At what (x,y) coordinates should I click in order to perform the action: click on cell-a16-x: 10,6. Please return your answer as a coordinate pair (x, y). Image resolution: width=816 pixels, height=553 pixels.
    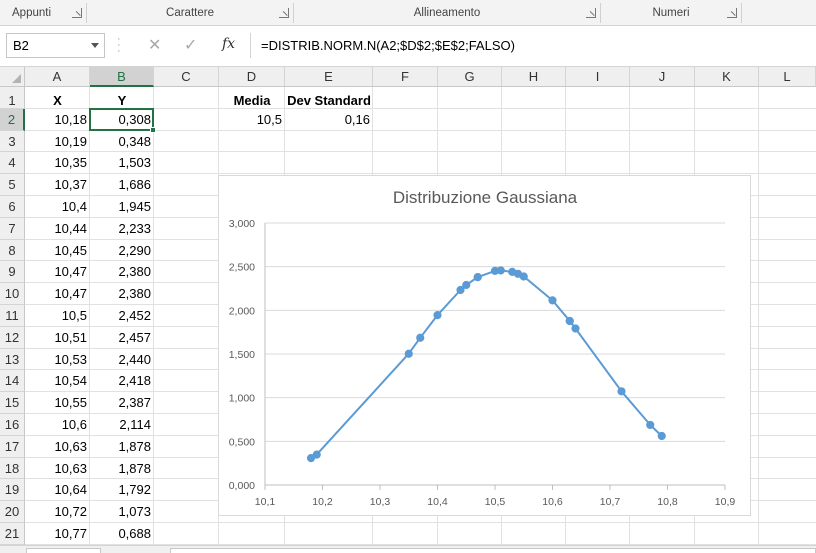
    Looking at the image, I should click on (57, 425).